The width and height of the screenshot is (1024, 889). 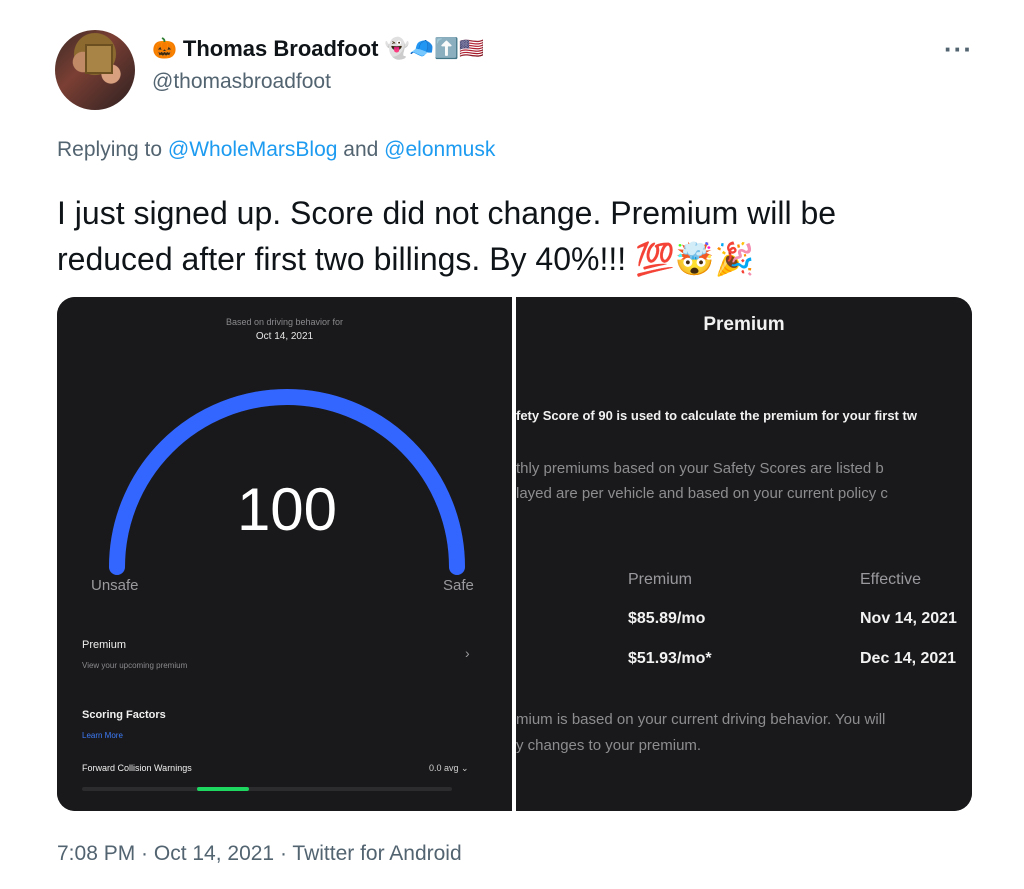 What do you see at coordinates (908, 658) in the screenshot?
I see `row-2-effective: Dec 14, 2021` at bounding box center [908, 658].